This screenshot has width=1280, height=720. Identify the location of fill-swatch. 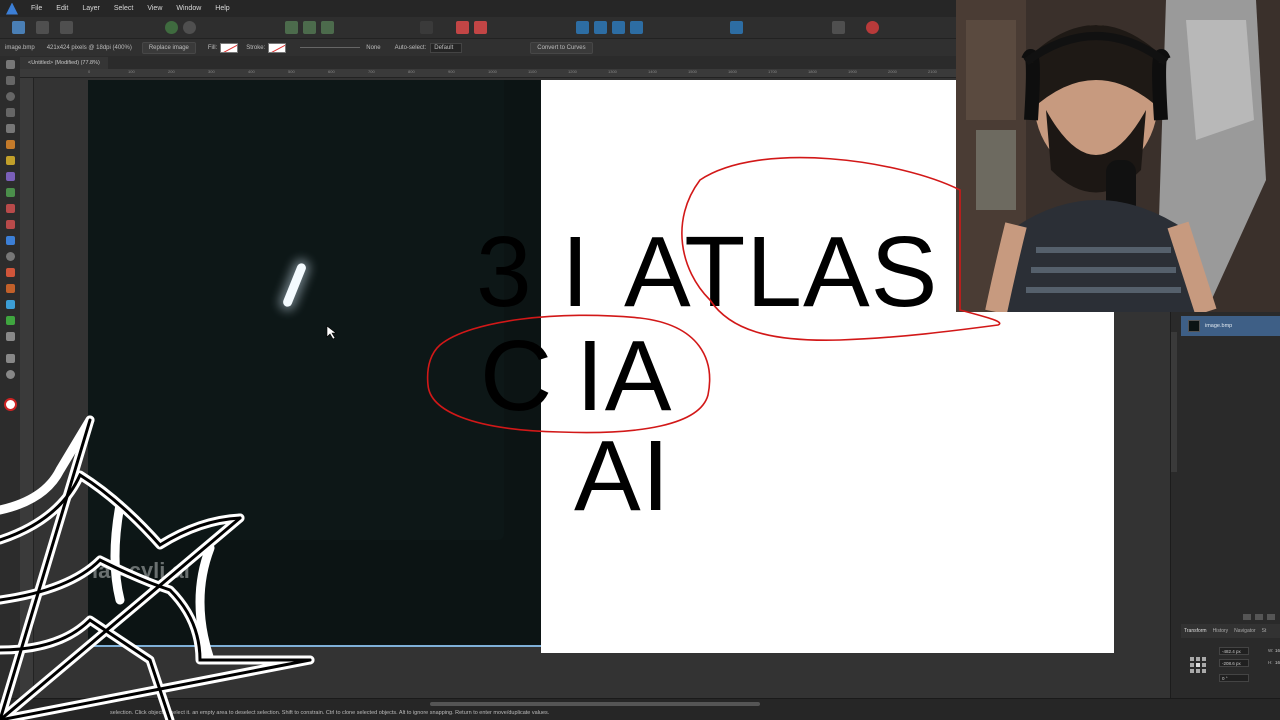
(229, 47).